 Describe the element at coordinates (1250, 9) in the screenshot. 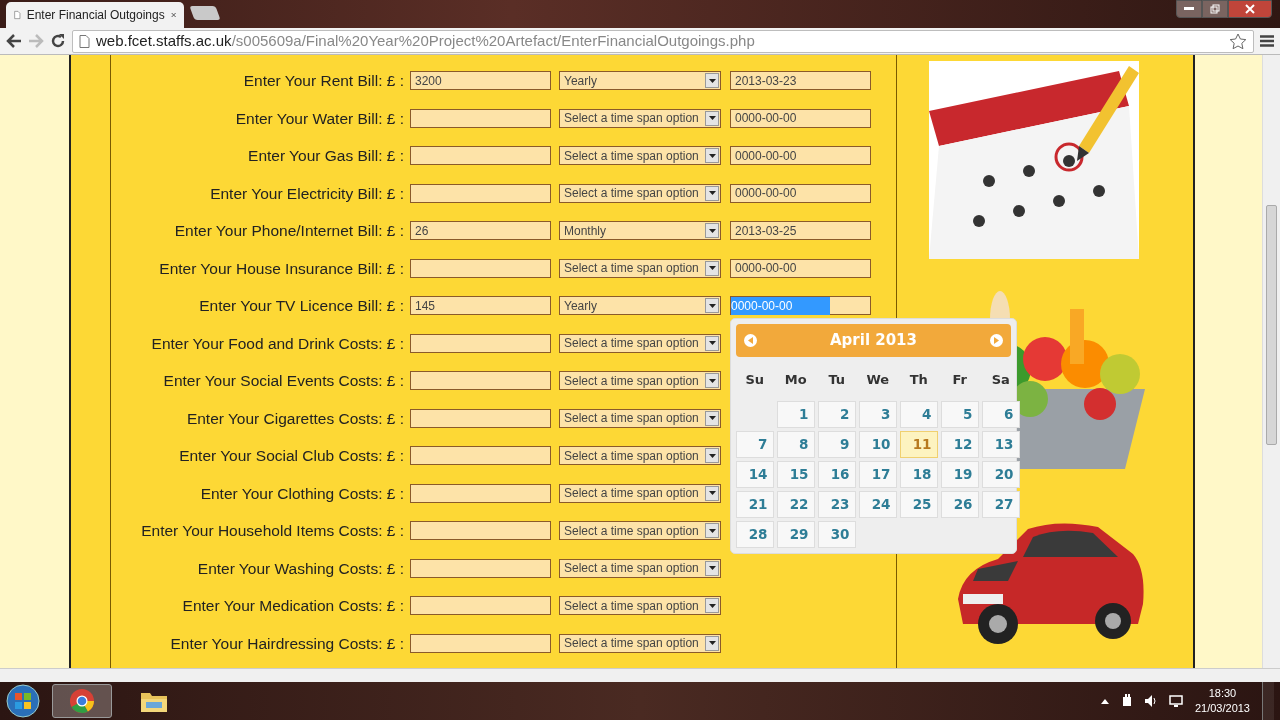

I see `close-button` at that location.